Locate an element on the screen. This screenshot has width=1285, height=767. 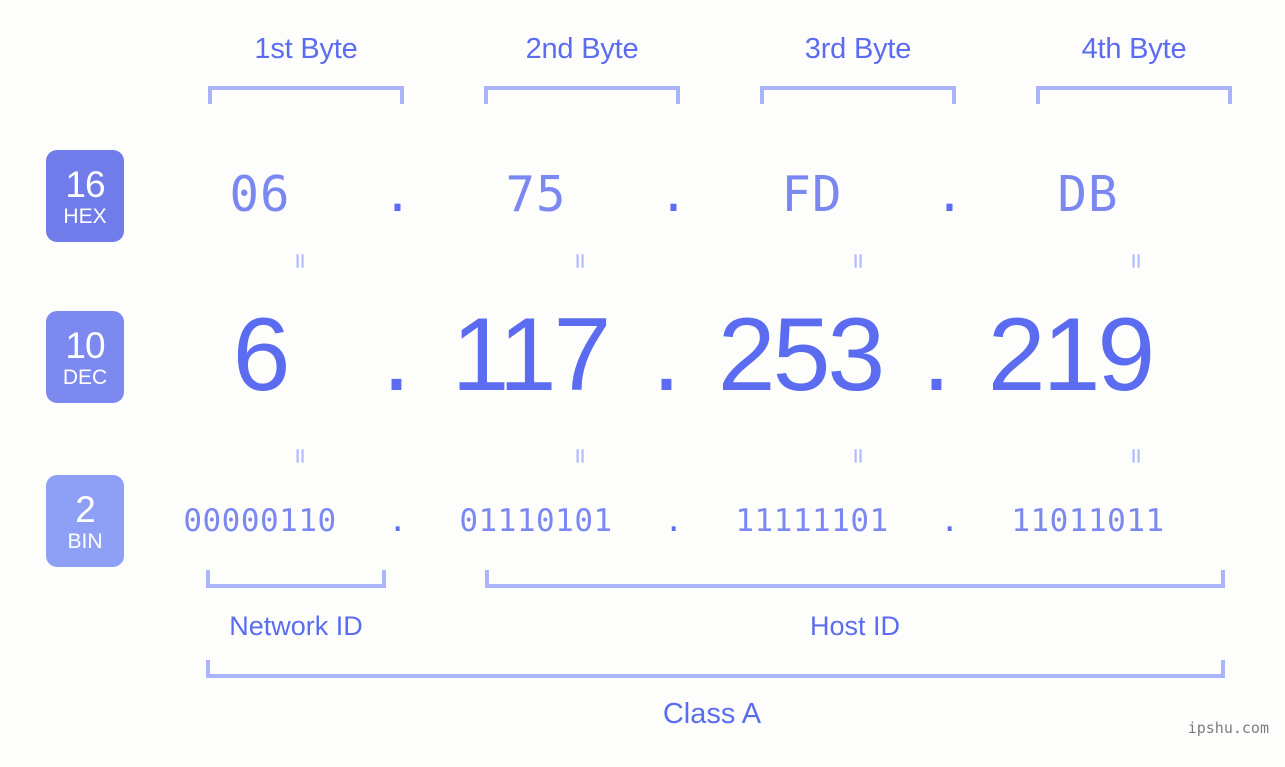
equals-mark-hex-dec-1: = is located at coordinates (300, 261).